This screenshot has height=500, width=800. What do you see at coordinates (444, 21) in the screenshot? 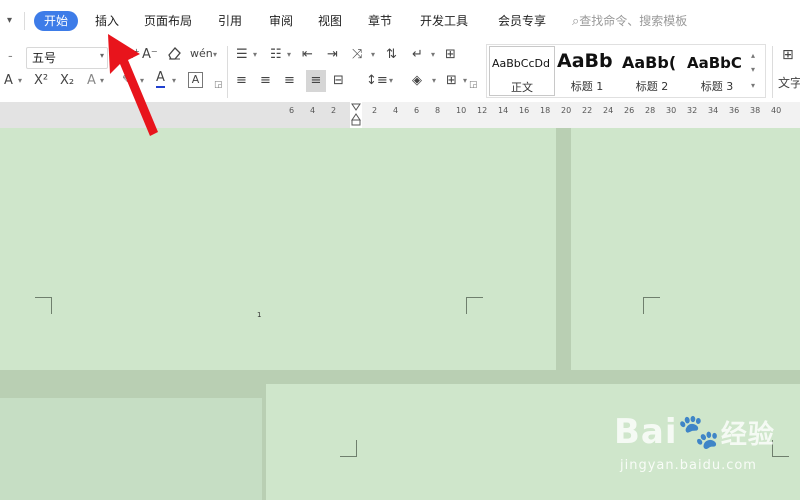
I see `tab-developer-tools: 开发工具` at bounding box center [444, 21].